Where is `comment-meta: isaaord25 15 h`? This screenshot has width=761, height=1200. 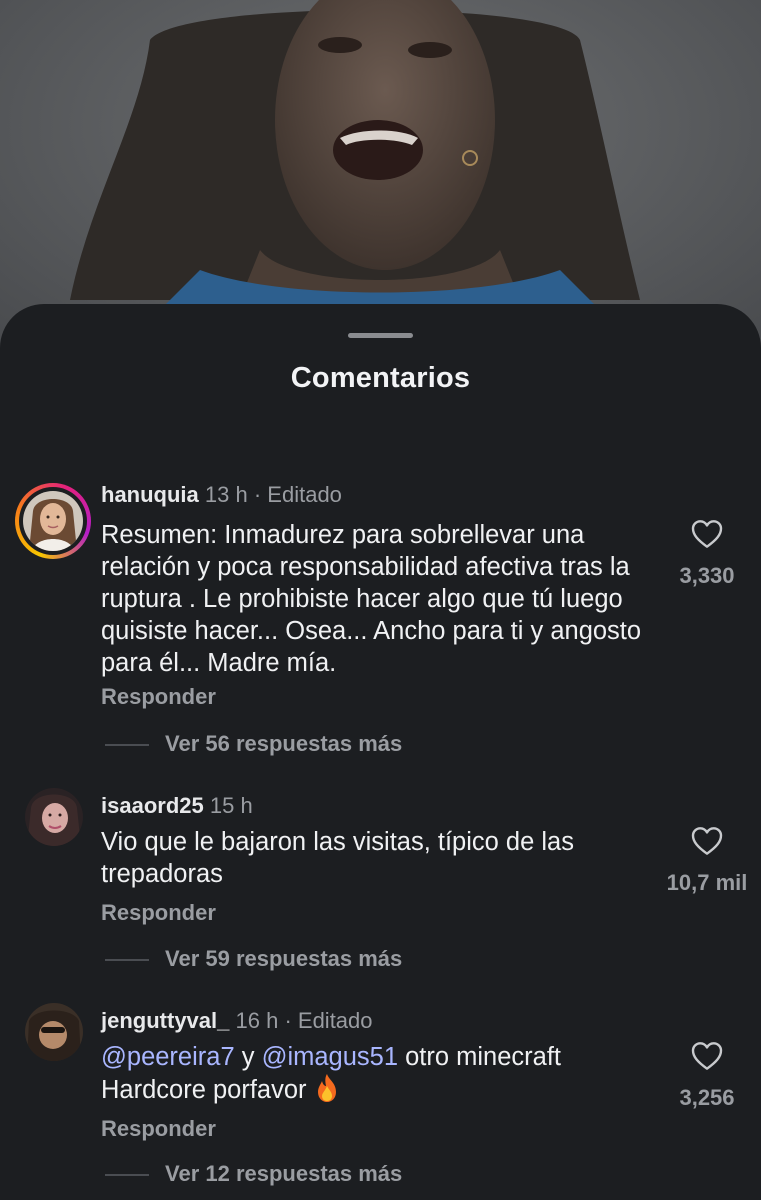
comment-meta: isaaord25 15 h is located at coordinates (177, 806).